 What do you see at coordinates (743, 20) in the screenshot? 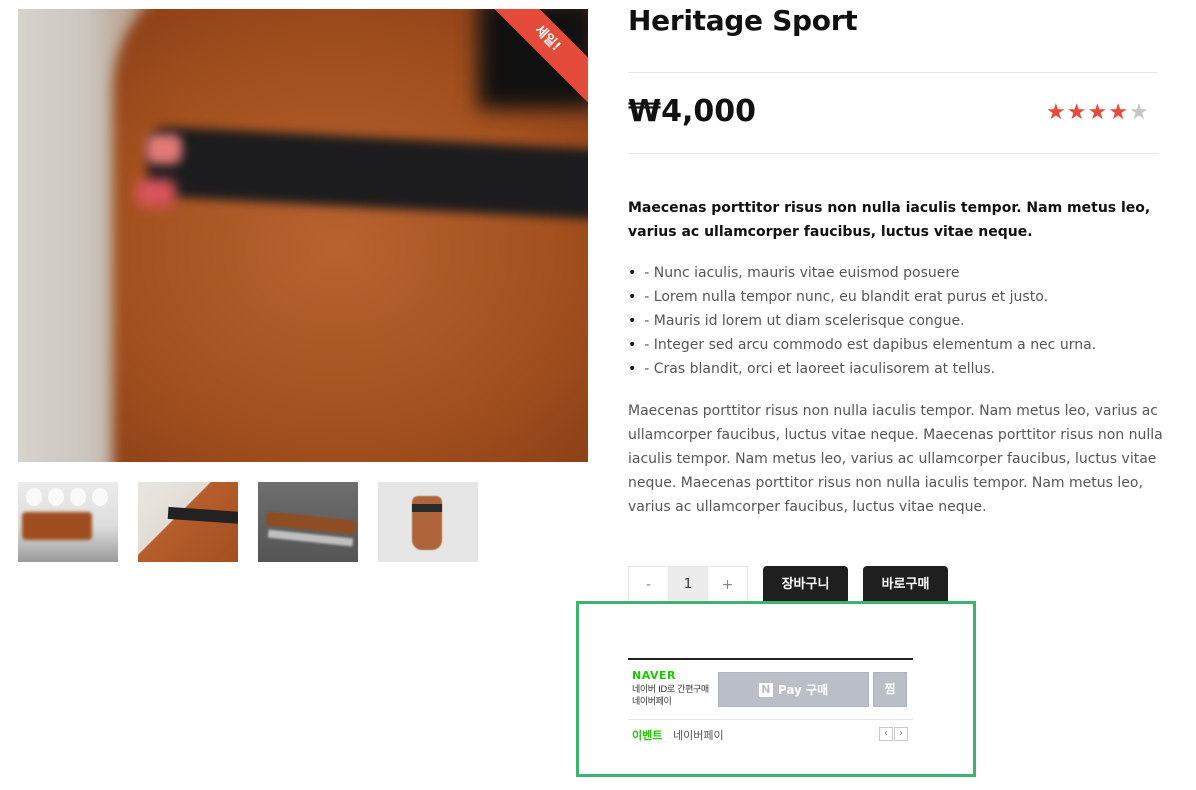
I see `product-title: Heritage Sport` at bounding box center [743, 20].